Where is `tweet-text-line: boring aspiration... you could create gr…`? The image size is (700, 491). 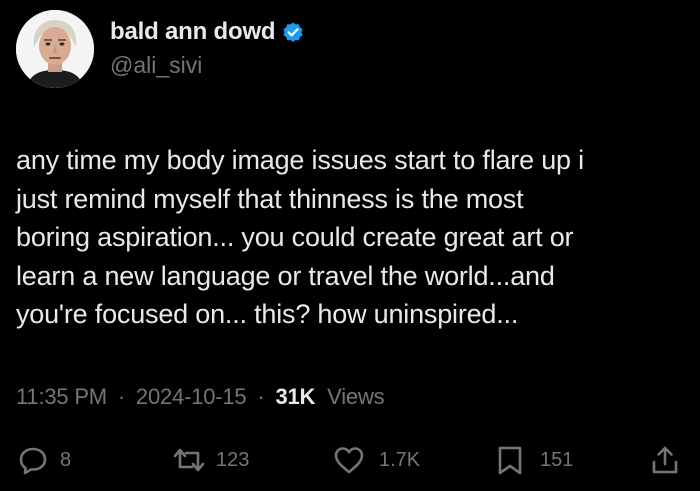 tweet-text-line: boring aspiration... you could create gr… is located at coordinates (295, 237).